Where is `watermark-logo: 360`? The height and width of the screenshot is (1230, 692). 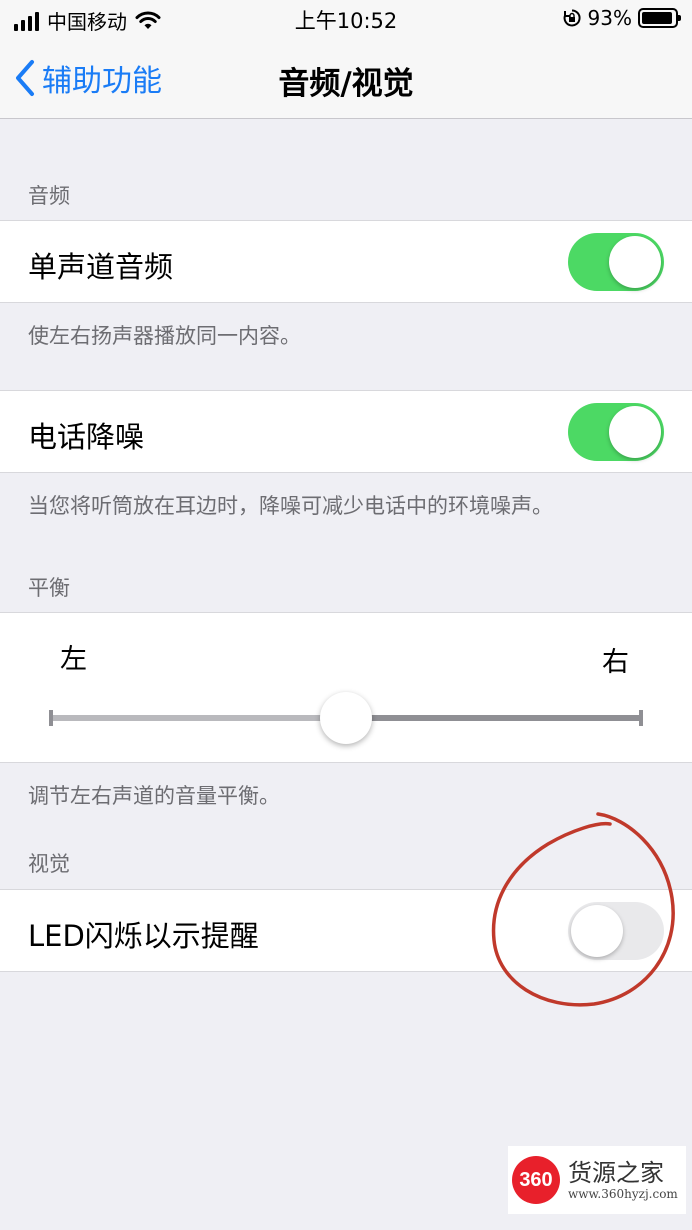 watermark-logo: 360 is located at coordinates (536, 1180).